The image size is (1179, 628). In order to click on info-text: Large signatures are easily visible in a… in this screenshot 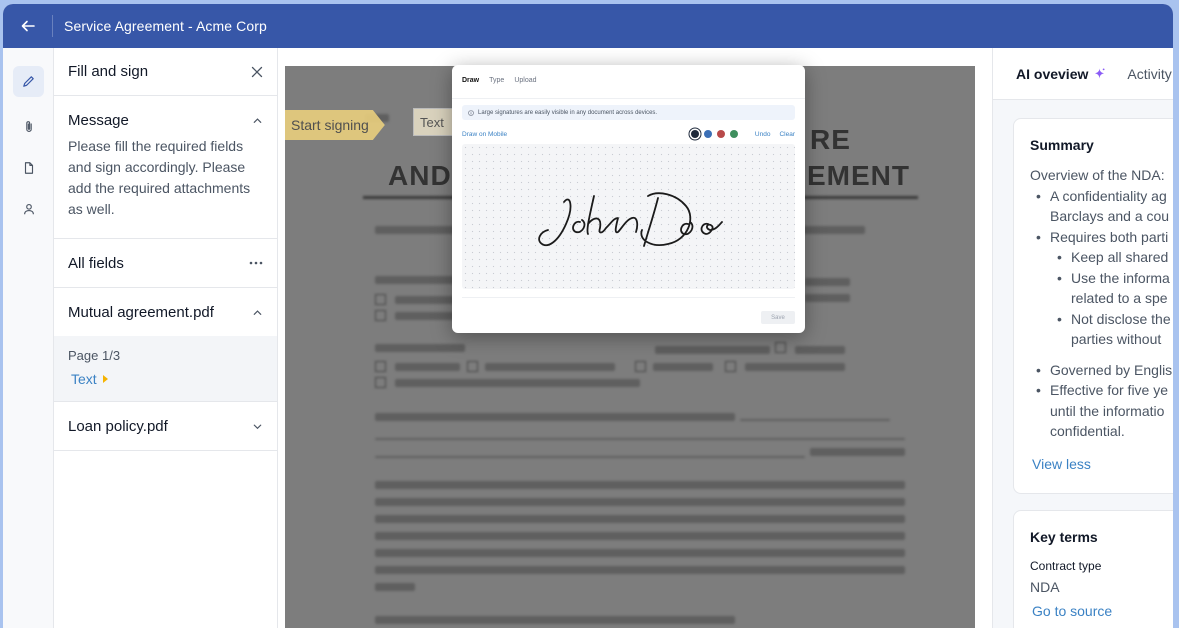, I will do `click(568, 112)`.